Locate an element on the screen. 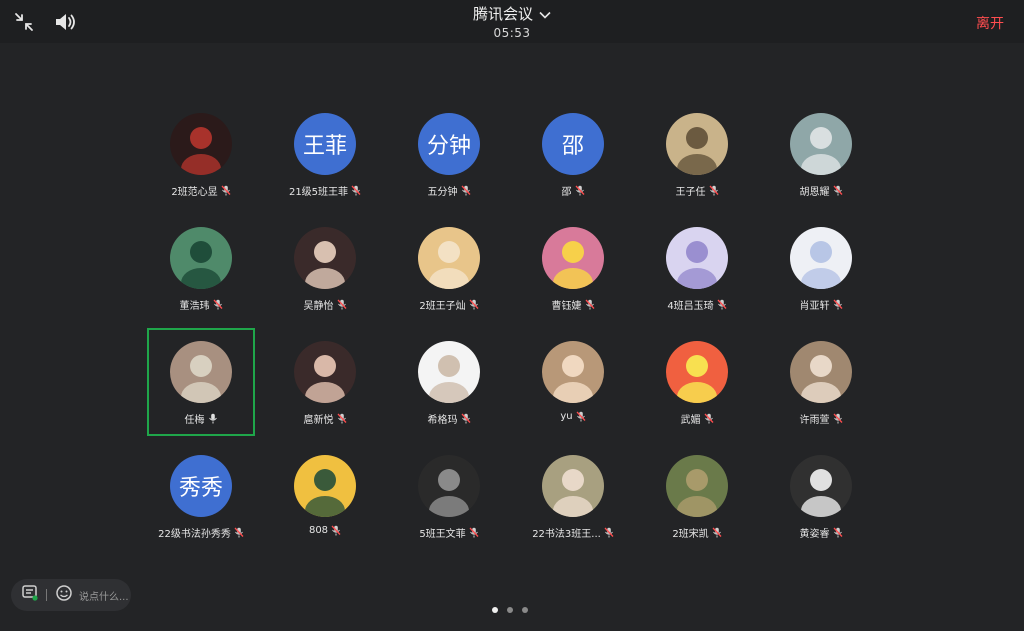 The height and width of the screenshot is (631, 1024). participant-tile: yu is located at coordinates (573, 390).